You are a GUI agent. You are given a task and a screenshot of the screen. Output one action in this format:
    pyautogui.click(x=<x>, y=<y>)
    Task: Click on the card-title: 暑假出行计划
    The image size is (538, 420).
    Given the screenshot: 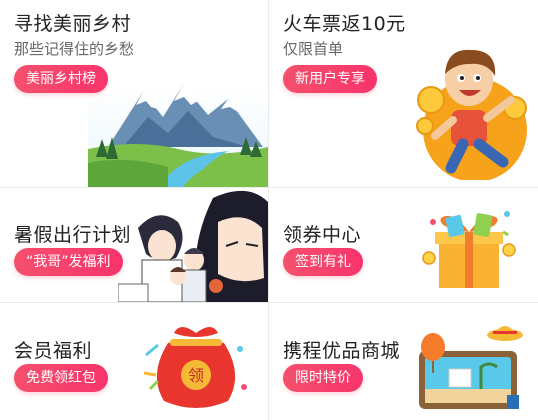 What is the action you would take?
    pyautogui.click(x=73, y=235)
    